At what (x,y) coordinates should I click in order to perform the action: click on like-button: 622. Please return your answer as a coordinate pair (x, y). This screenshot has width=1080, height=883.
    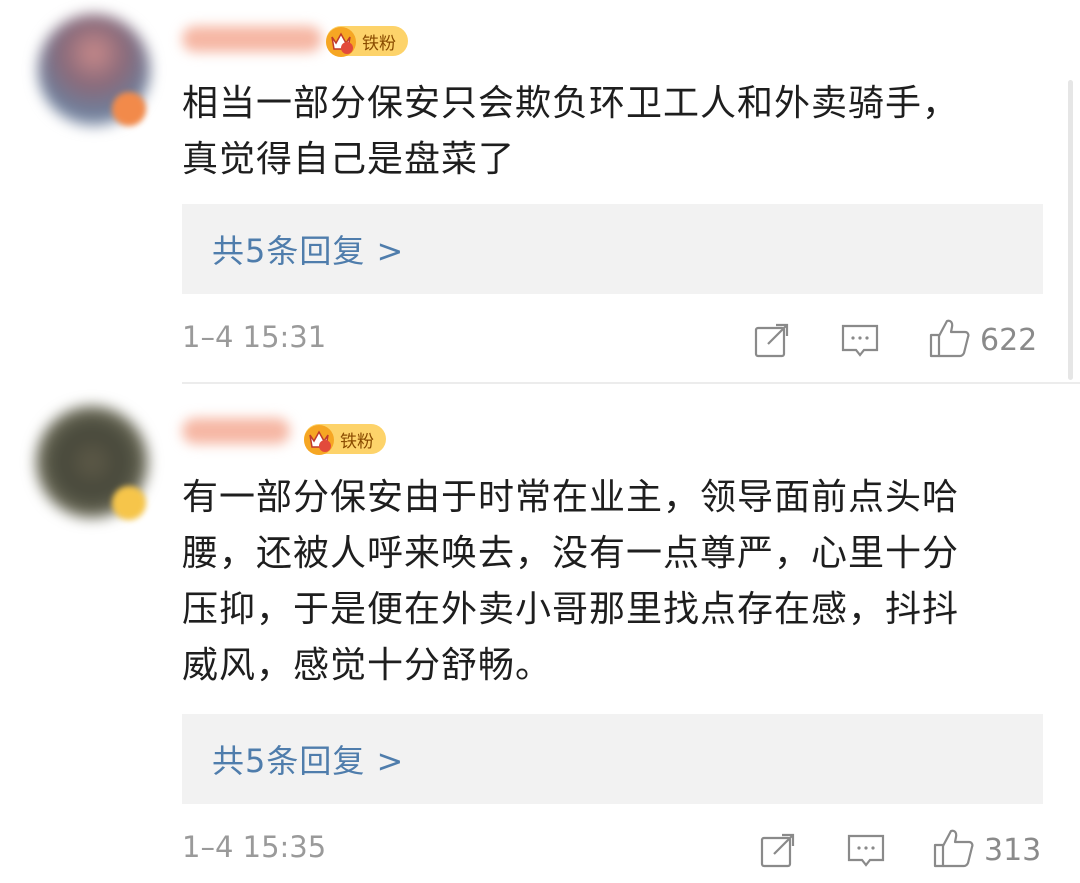
    Looking at the image, I should click on (982, 340).